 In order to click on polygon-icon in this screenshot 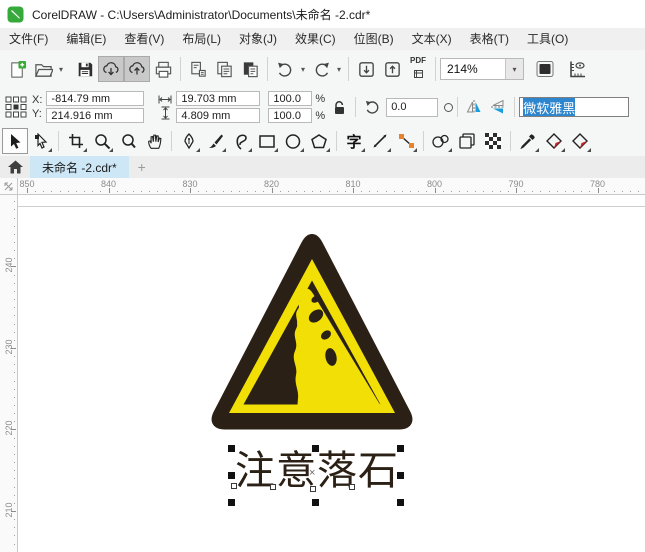, I will do `click(319, 140)`.